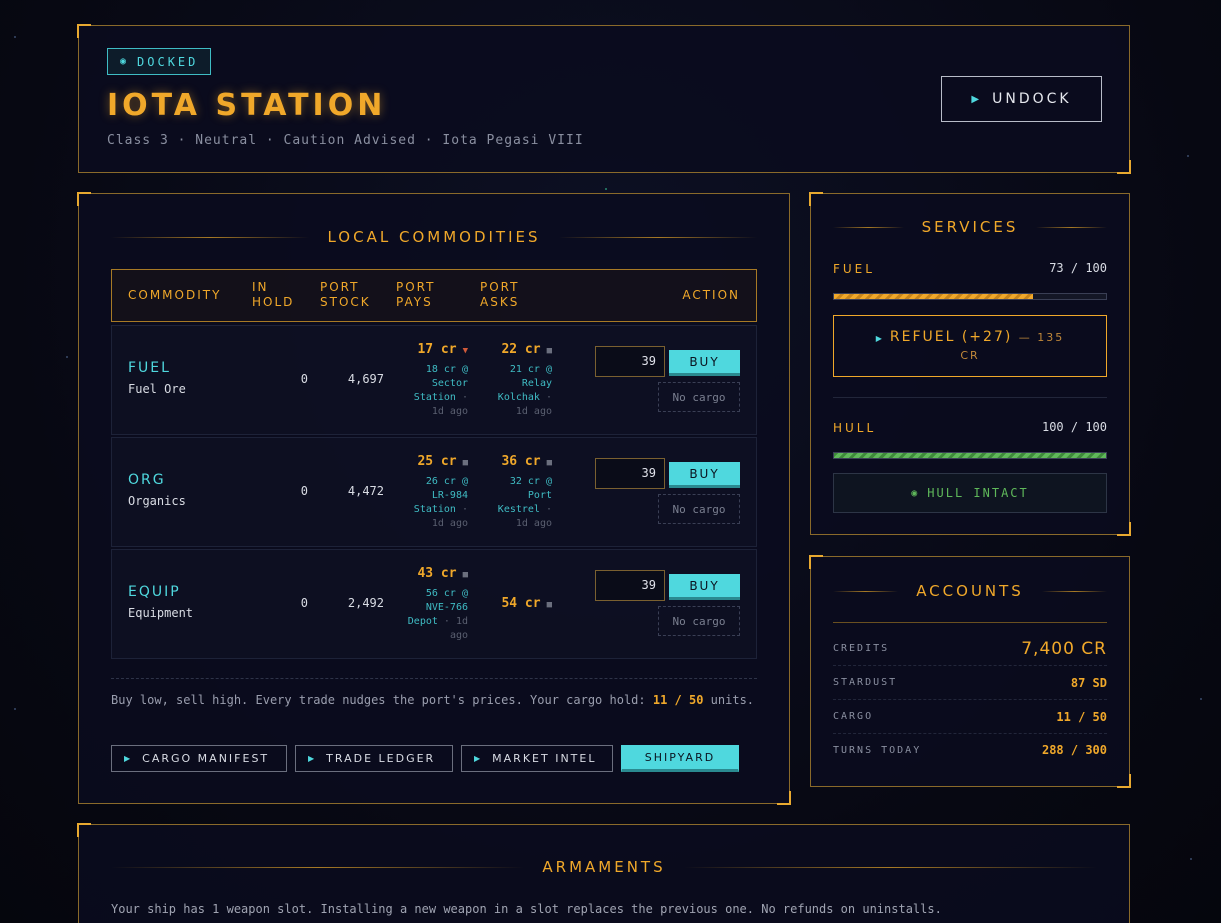  I want to click on fuel-bar, so click(970, 296).